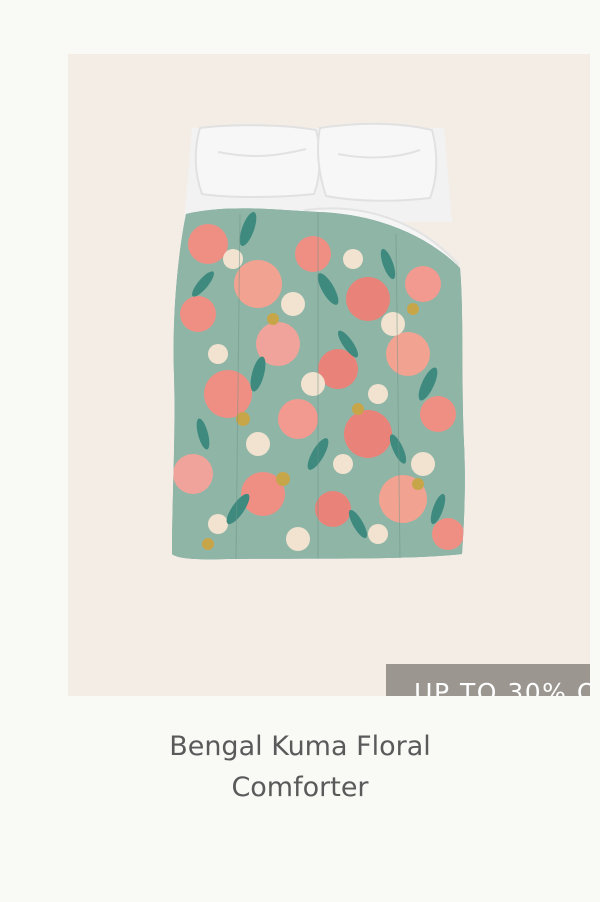 Image resolution: width=600 pixels, height=902 pixels. Describe the element at coordinates (300, 767) in the screenshot. I see `product-title: Bengal Kuma Floral Comforter` at that location.